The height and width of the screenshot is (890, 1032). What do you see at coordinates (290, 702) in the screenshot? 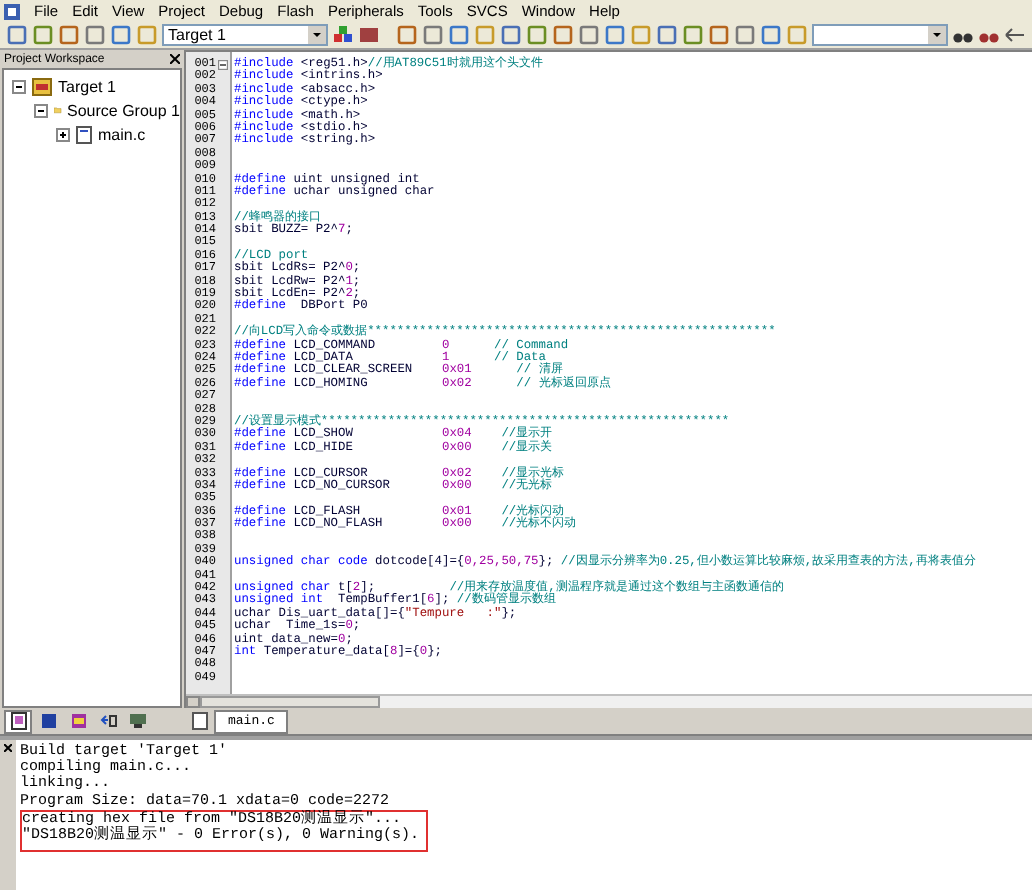
I see `scroll-thumb` at bounding box center [290, 702].